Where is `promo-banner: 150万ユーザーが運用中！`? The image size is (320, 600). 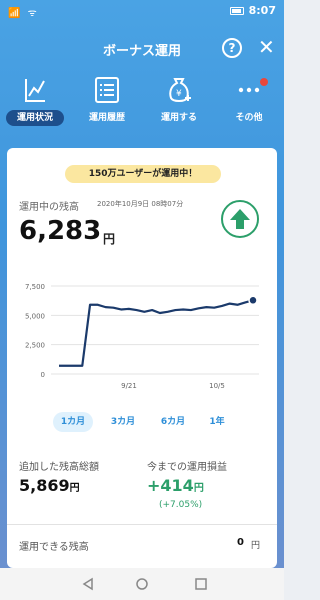
promo-banner: 150万ユーザーが運用中！ is located at coordinates (143, 174).